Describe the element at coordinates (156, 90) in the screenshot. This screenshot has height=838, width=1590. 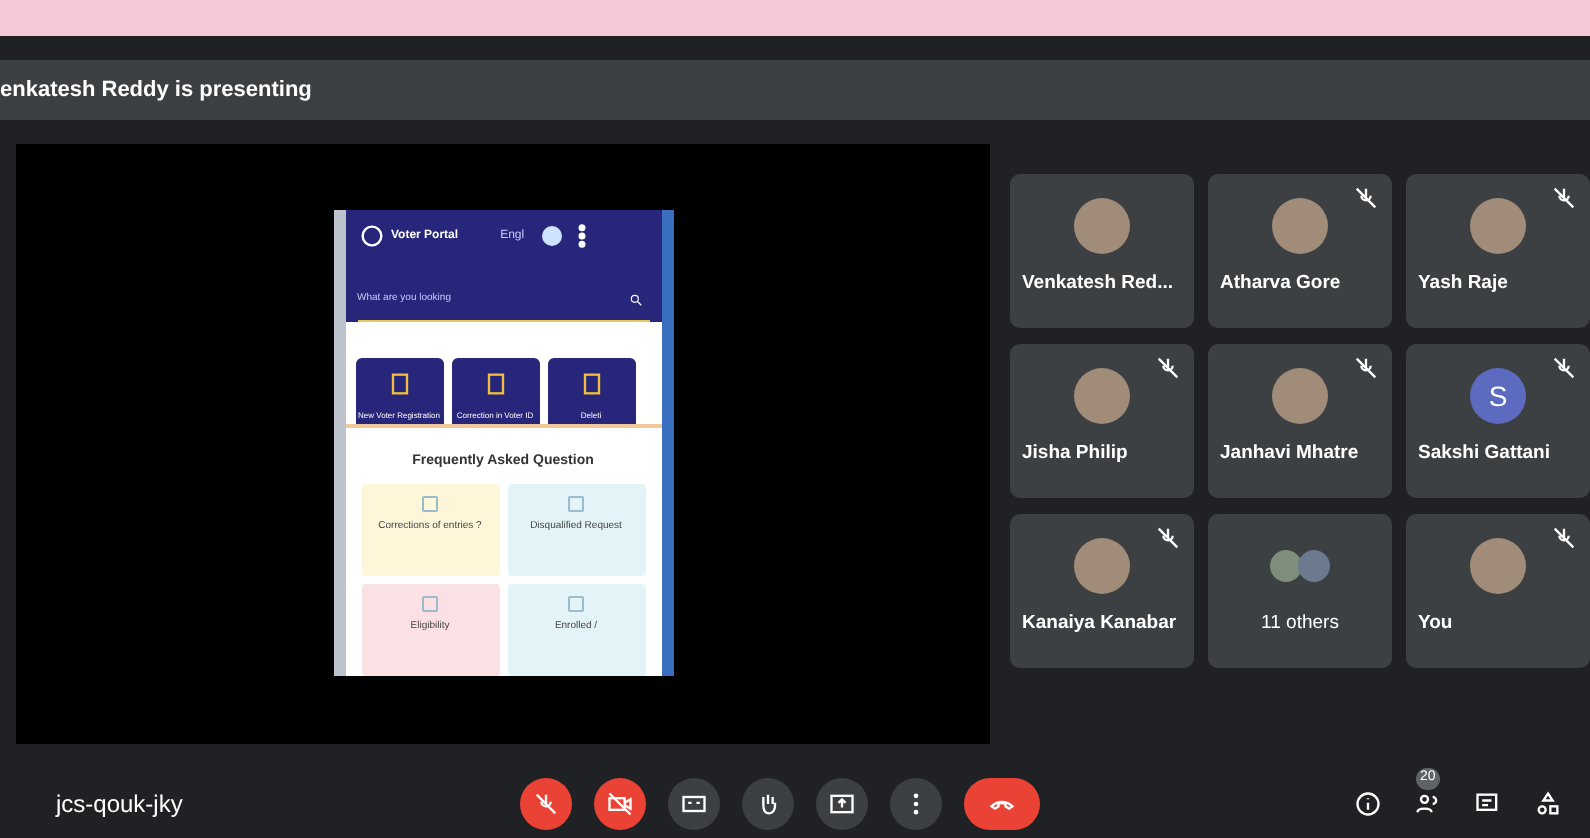
I see `presenting-text: enkatesh Reddy is presenting` at that location.